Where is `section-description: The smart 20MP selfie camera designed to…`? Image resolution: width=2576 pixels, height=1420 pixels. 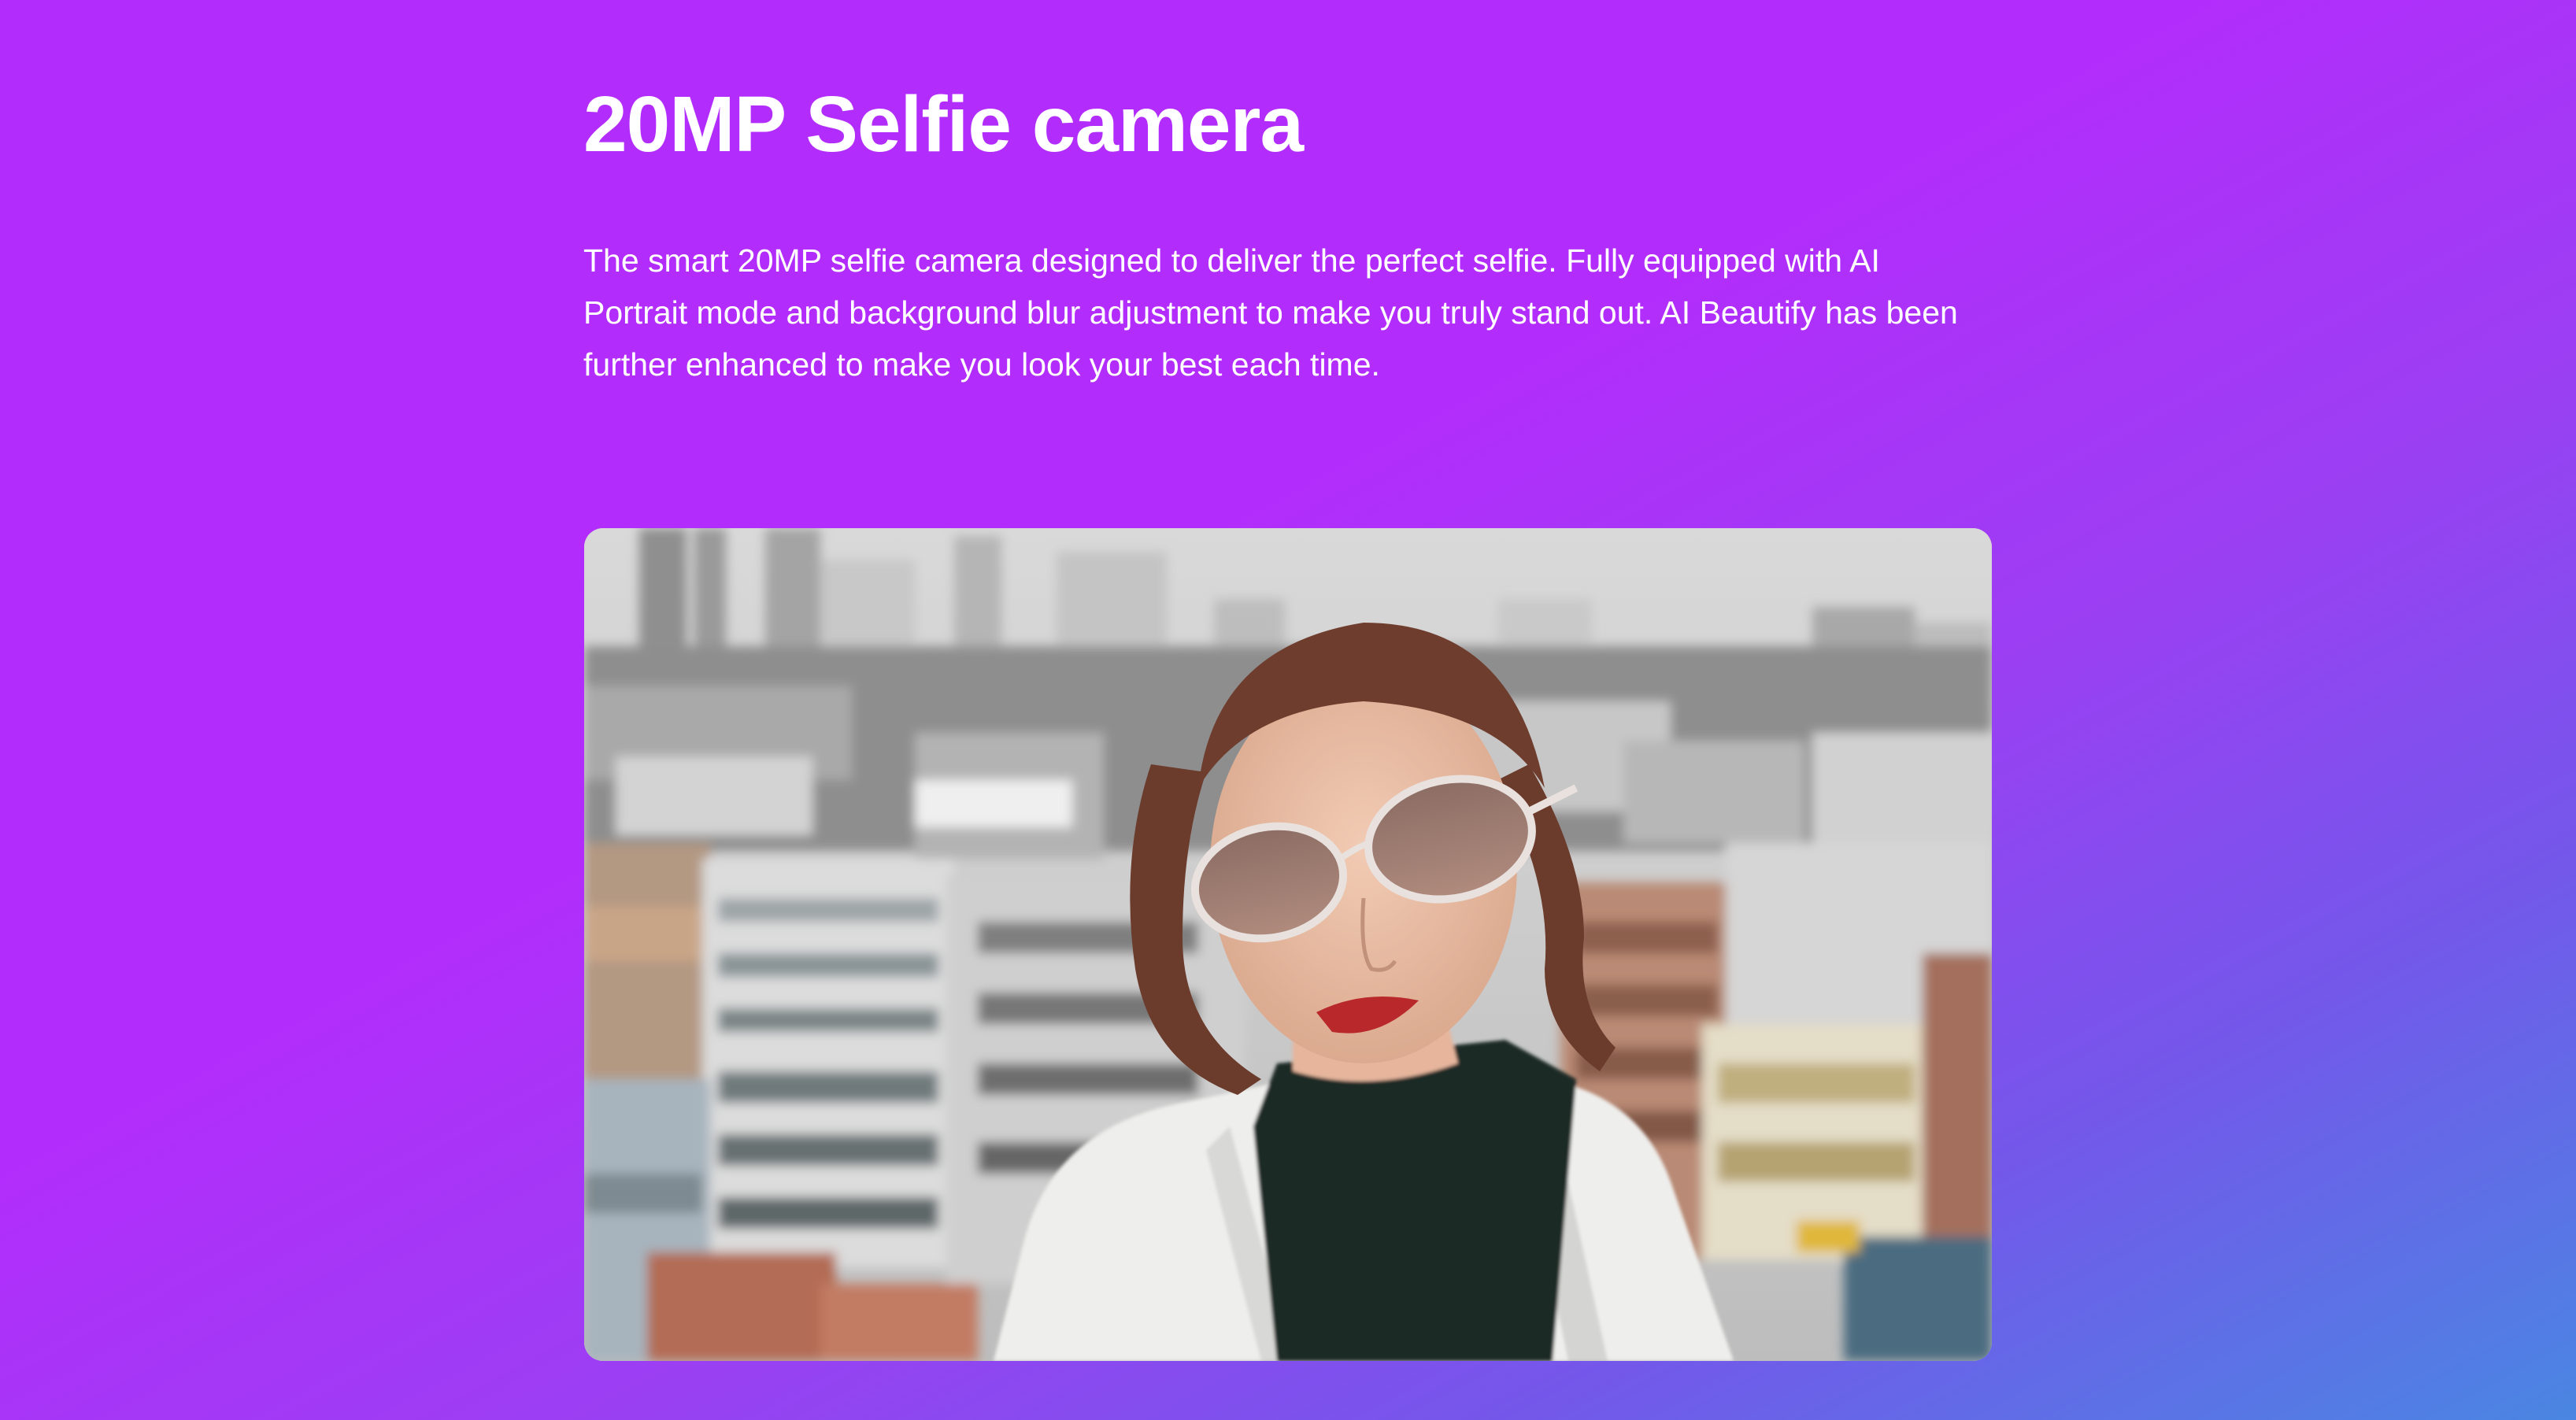
section-description: The smart 20MP selfie camera designed to… is located at coordinates (1270, 312).